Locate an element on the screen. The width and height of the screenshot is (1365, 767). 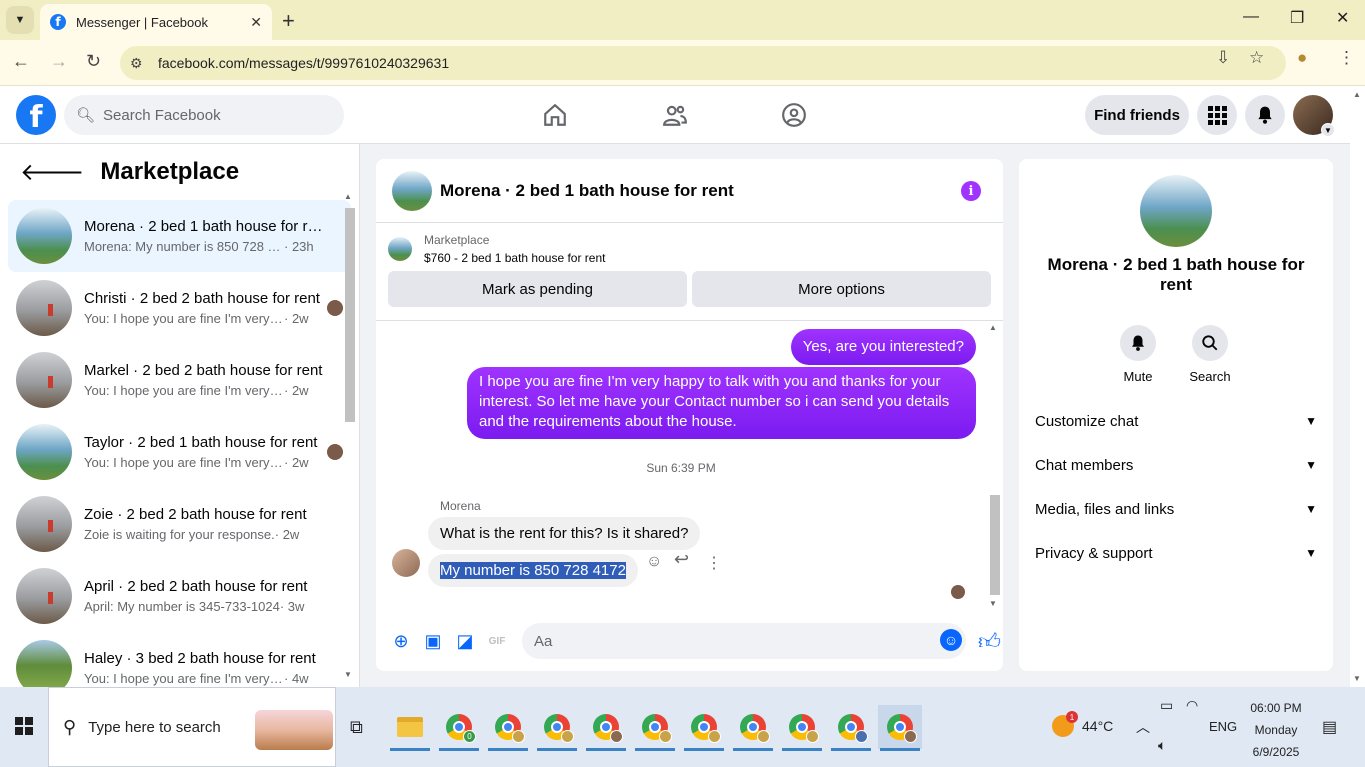
photo-icon: ▣ is located at coordinates (433, 641).